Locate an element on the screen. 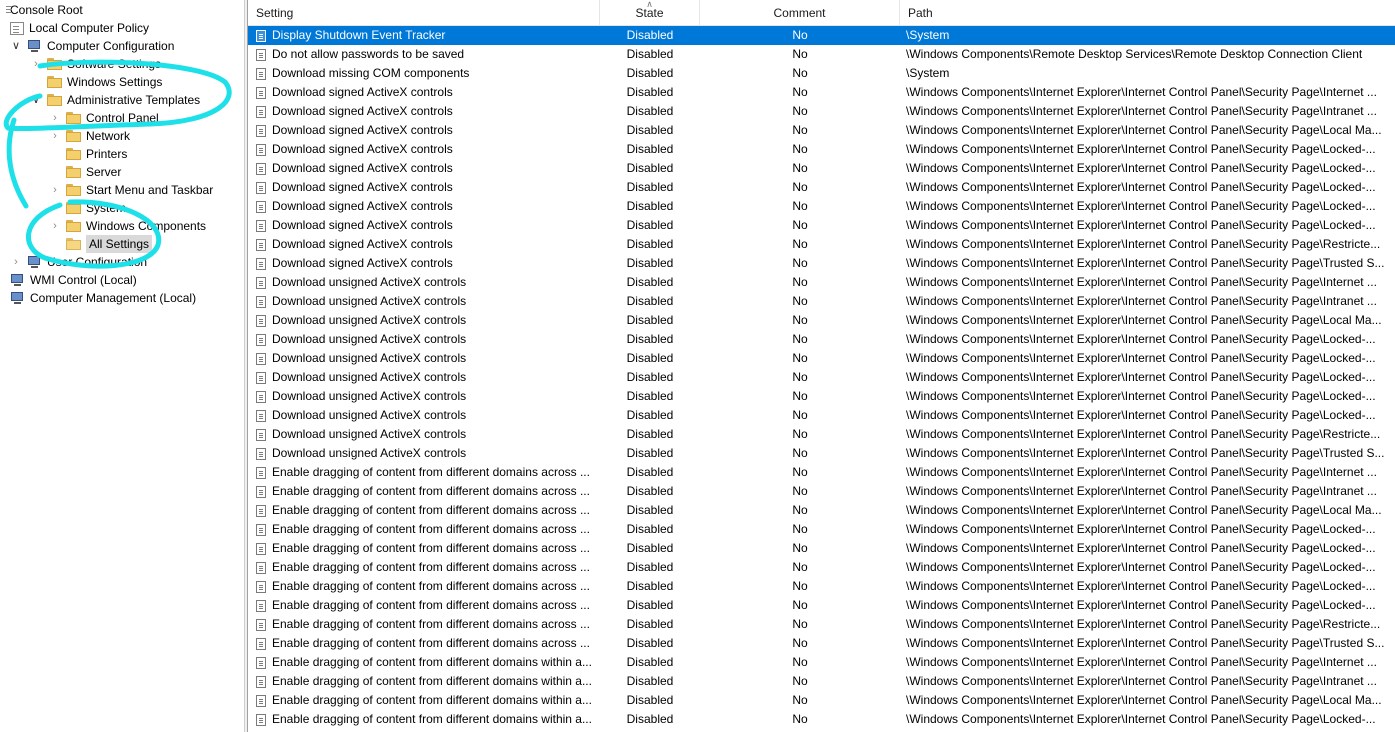 The height and width of the screenshot is (732, 1395). tree-item-computer-management: Computer Management (Local) is located at coordinates (103, 298).